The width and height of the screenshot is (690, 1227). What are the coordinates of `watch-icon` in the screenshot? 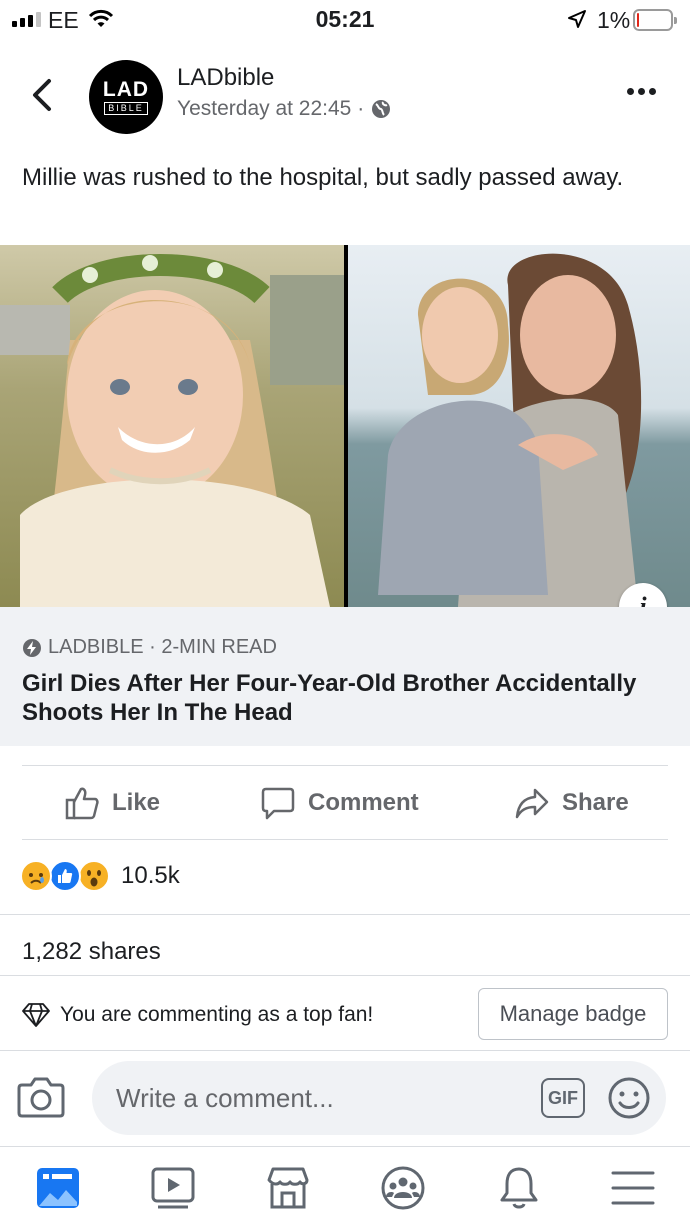 It's located at (173, 1188).